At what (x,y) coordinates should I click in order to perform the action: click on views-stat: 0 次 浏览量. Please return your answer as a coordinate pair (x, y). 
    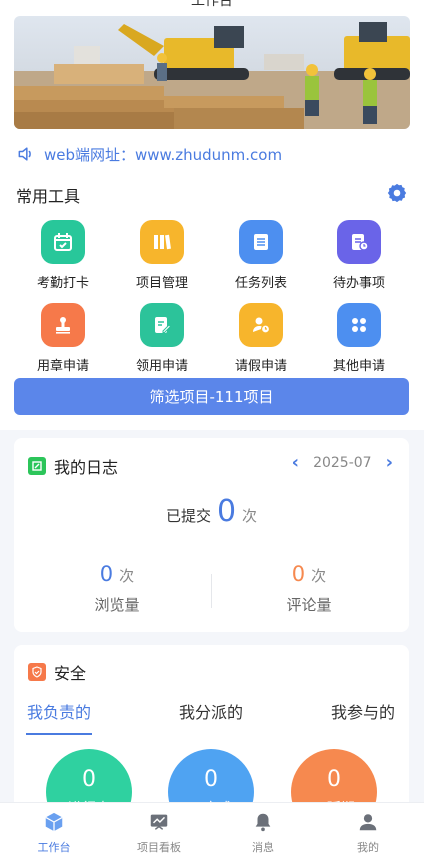
    Looking at the image, I should click on (117, 588).